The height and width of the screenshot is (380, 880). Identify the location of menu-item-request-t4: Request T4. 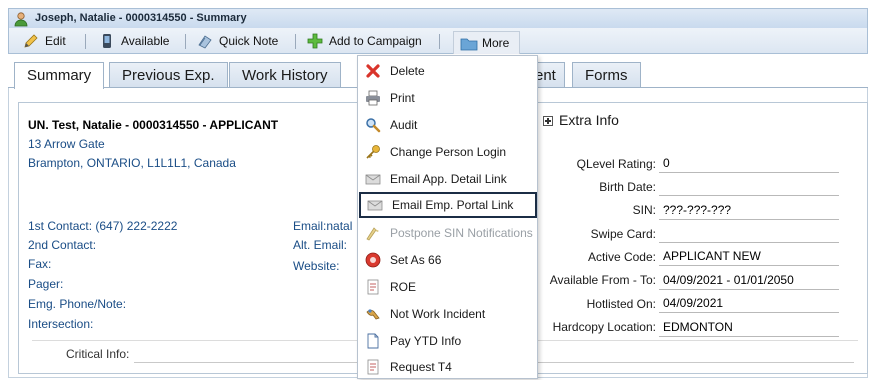
(448, 367).